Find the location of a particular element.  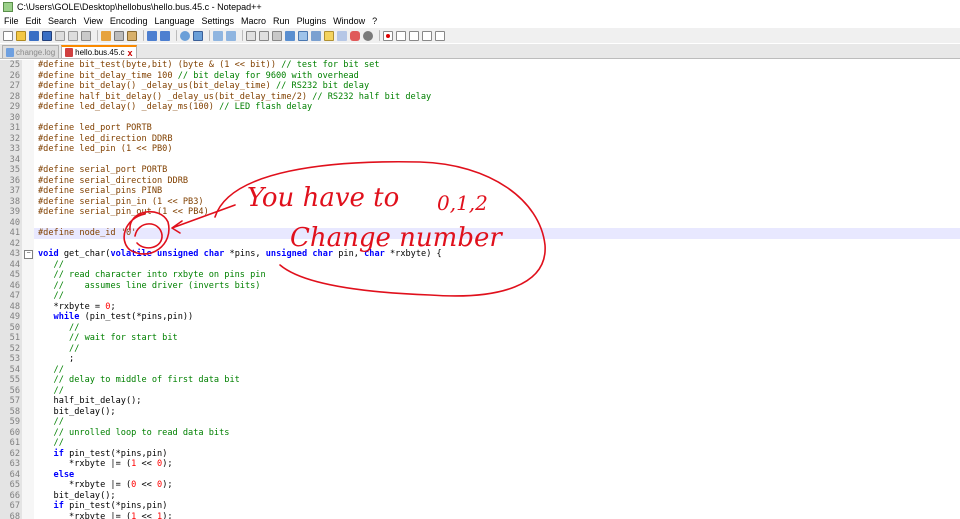

code-line: 63 *rxbyte |= (1 << 0); is located at coordinates (480, 464).